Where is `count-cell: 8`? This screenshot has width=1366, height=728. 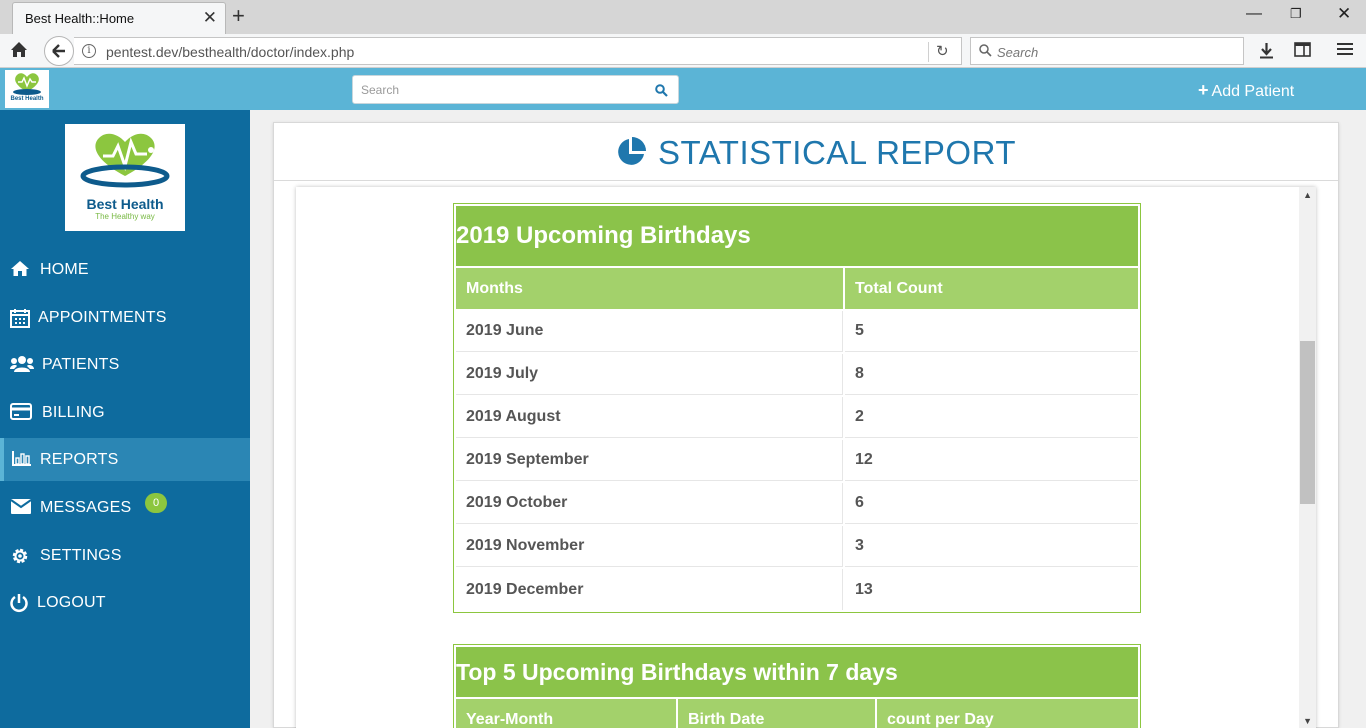 count-cell: 8 is located at coordinates (991, 374).